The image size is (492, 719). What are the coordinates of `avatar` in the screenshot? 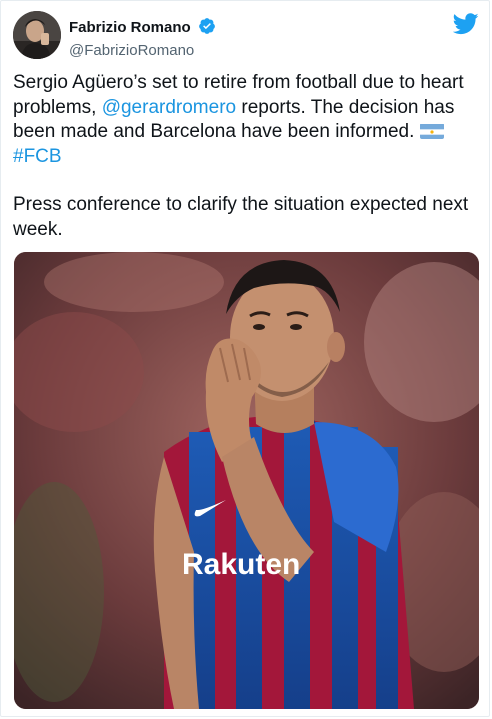 It's located at (37, 35).